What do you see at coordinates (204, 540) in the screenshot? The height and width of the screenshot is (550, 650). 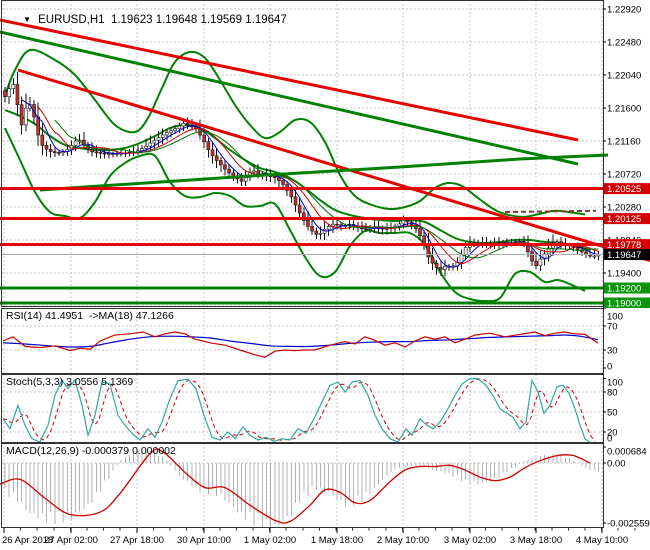 I see `time-axis-label: 30 Apr 10:00` at bounding box center [204, 540].